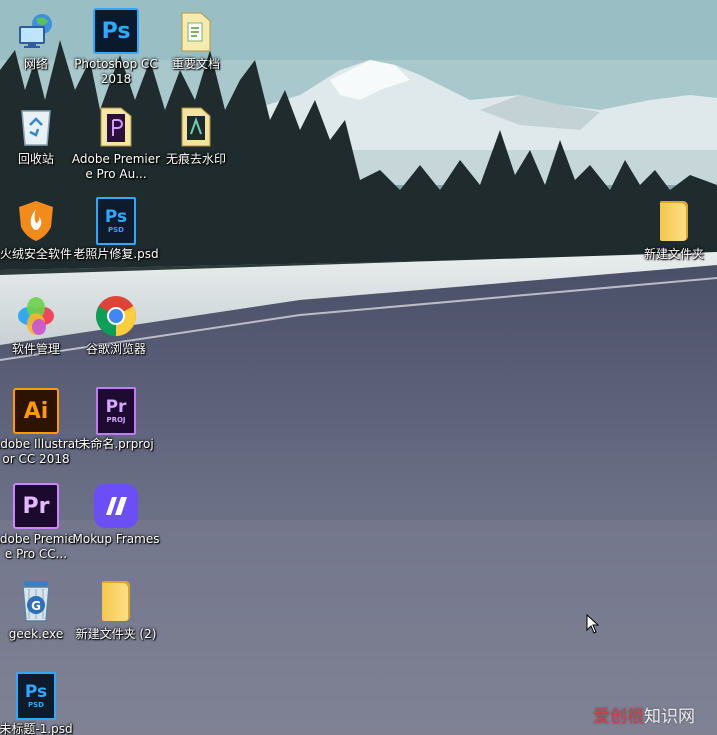  Describe the element at coordinates (673, 254) in the screenshot. I see `icon-label: 新建文件夹` at that location.